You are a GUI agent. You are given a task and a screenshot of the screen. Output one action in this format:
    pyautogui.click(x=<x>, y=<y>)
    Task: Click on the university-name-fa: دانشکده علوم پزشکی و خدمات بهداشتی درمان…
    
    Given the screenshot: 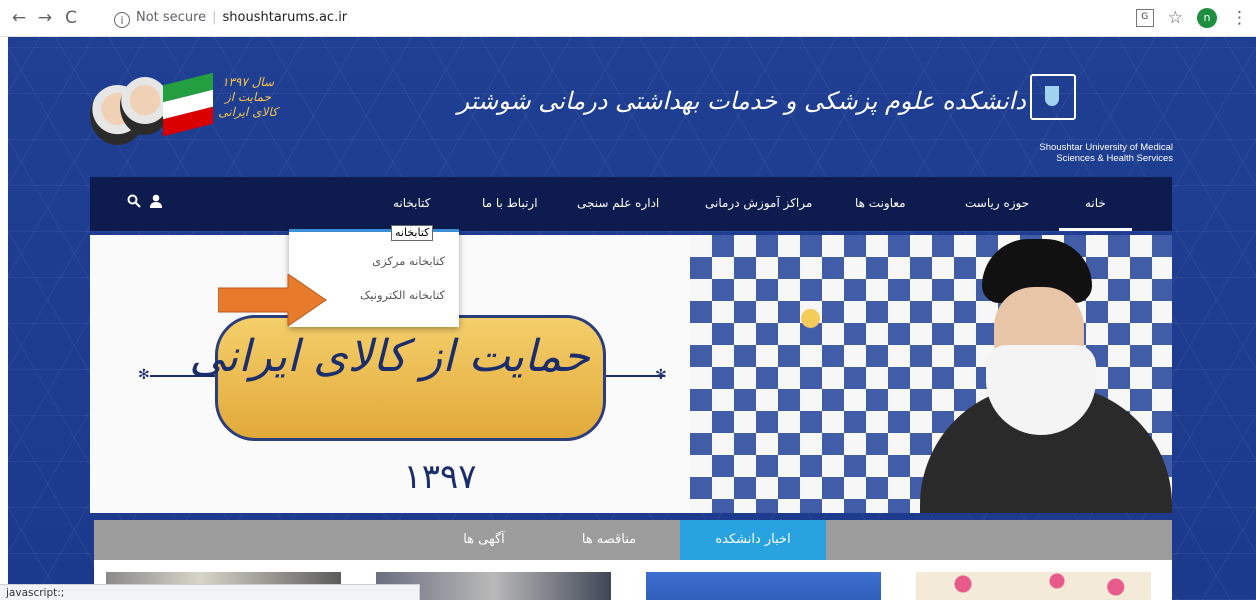 What is the action you would take?
    pyautogui.click(x=741, y=101)
    